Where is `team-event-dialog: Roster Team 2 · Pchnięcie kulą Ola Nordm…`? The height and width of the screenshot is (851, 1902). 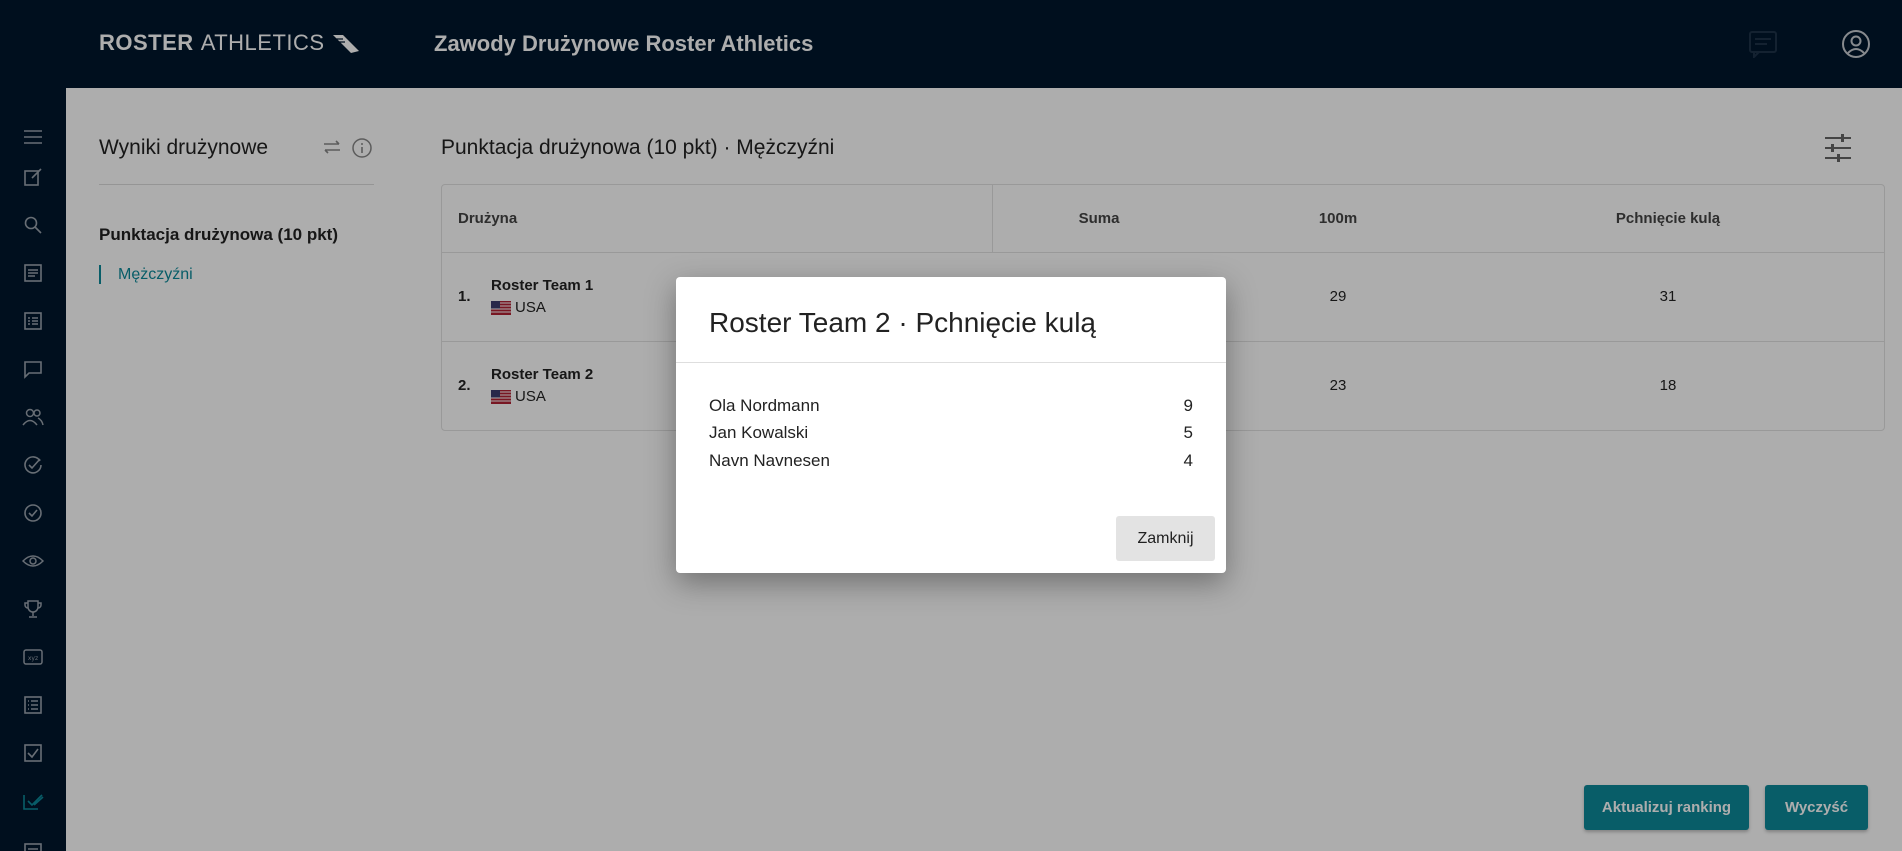
team-event-dialog: Roster Team 2 · Pchnięcie kulą Ola Nordm… is located at coordinates (951, 425).